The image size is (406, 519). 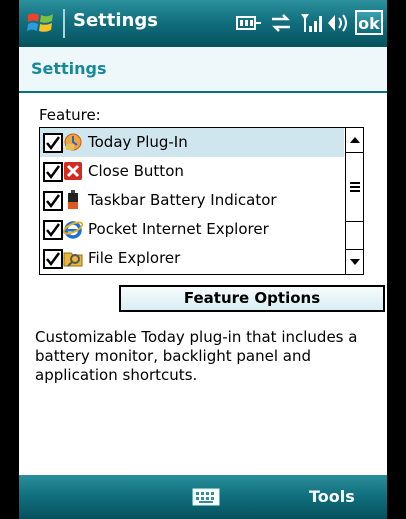 What do you see at coordinates (192, 273) in the screenshot?
I see `list-item-partial` at bounding box center [192, 273].